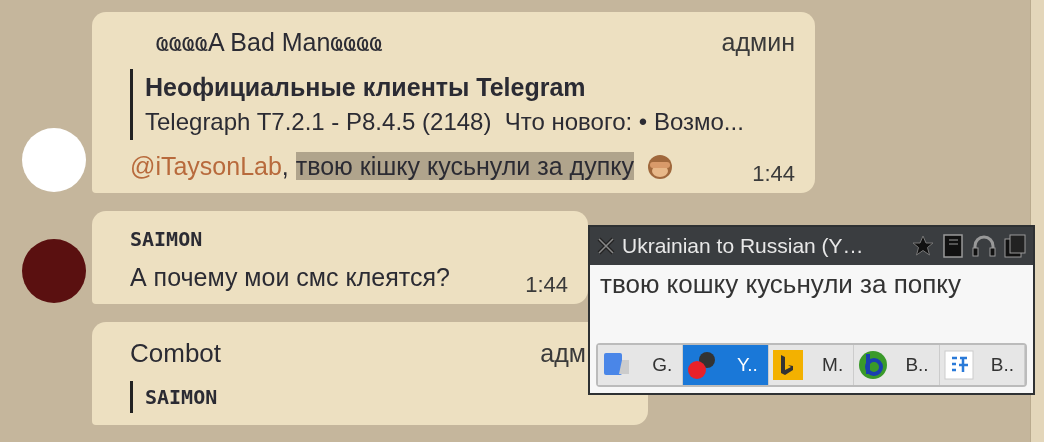 The image size is (1044, 442). Describe the element at coordinates (176, 353) in the screenshot. I see `sender-name: Combot` at that location.